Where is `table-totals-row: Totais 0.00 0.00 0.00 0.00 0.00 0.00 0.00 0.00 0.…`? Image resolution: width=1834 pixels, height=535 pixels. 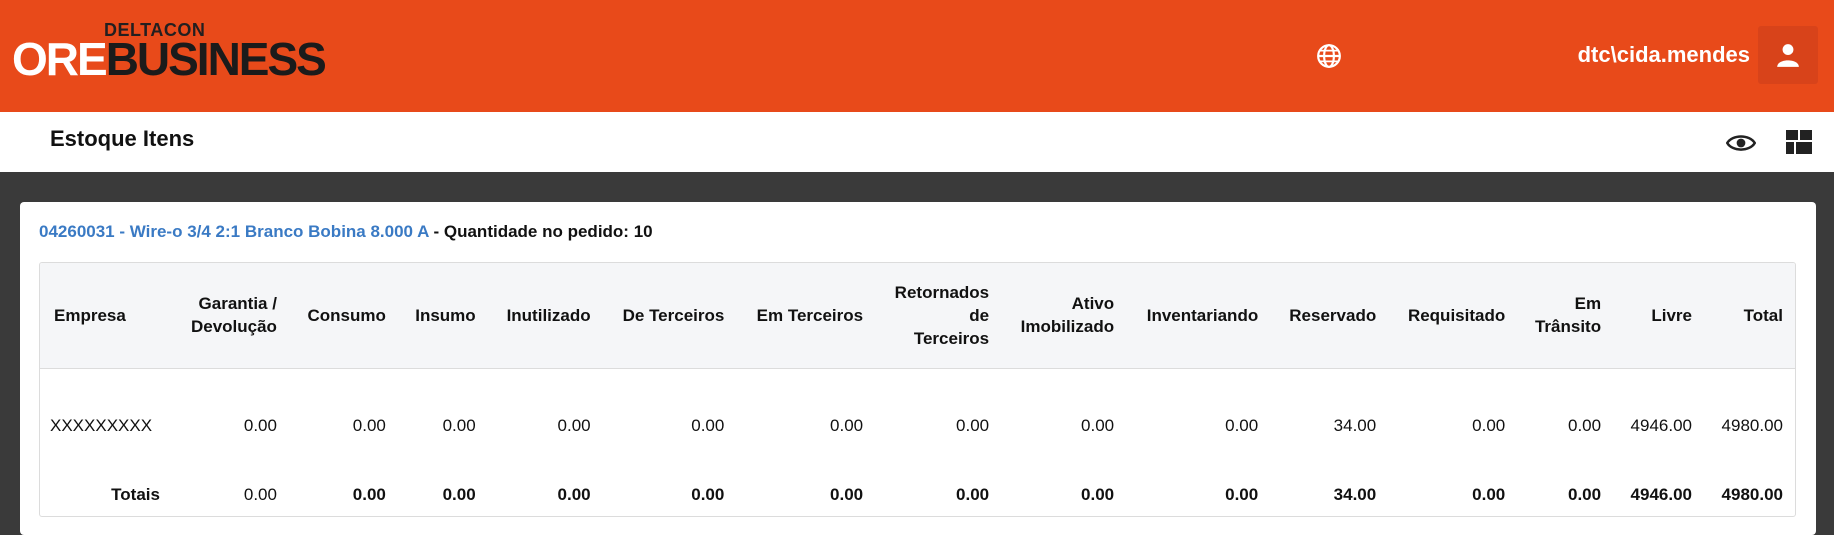
table-totals-row: Totais 0.00 0.00 0.00 0.00 0.00 0.00 0.00 0.00 0.… is located at coordinates (917, 495).